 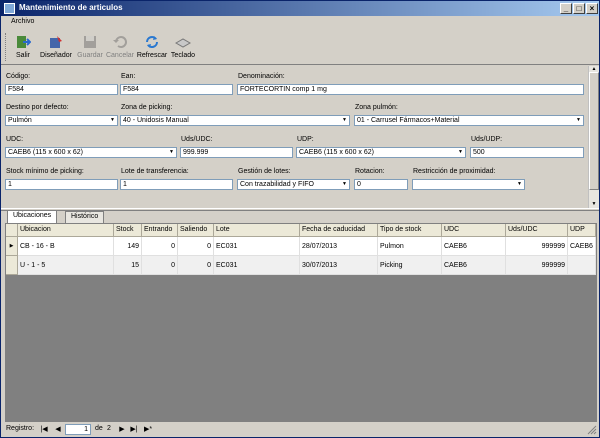 I want to click on resize-grip-icon, so click(x=592, y=430).